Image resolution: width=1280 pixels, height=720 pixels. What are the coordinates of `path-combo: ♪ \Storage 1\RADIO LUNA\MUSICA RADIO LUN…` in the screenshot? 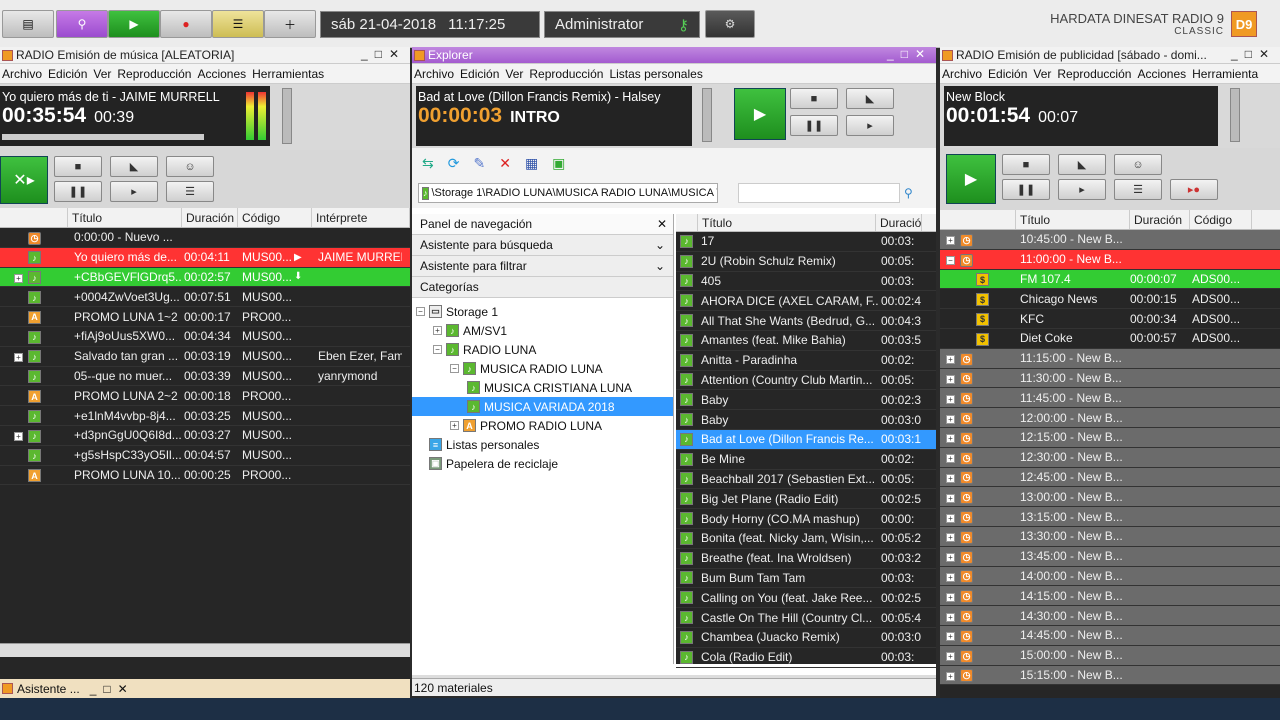 It's located at (568, 193).